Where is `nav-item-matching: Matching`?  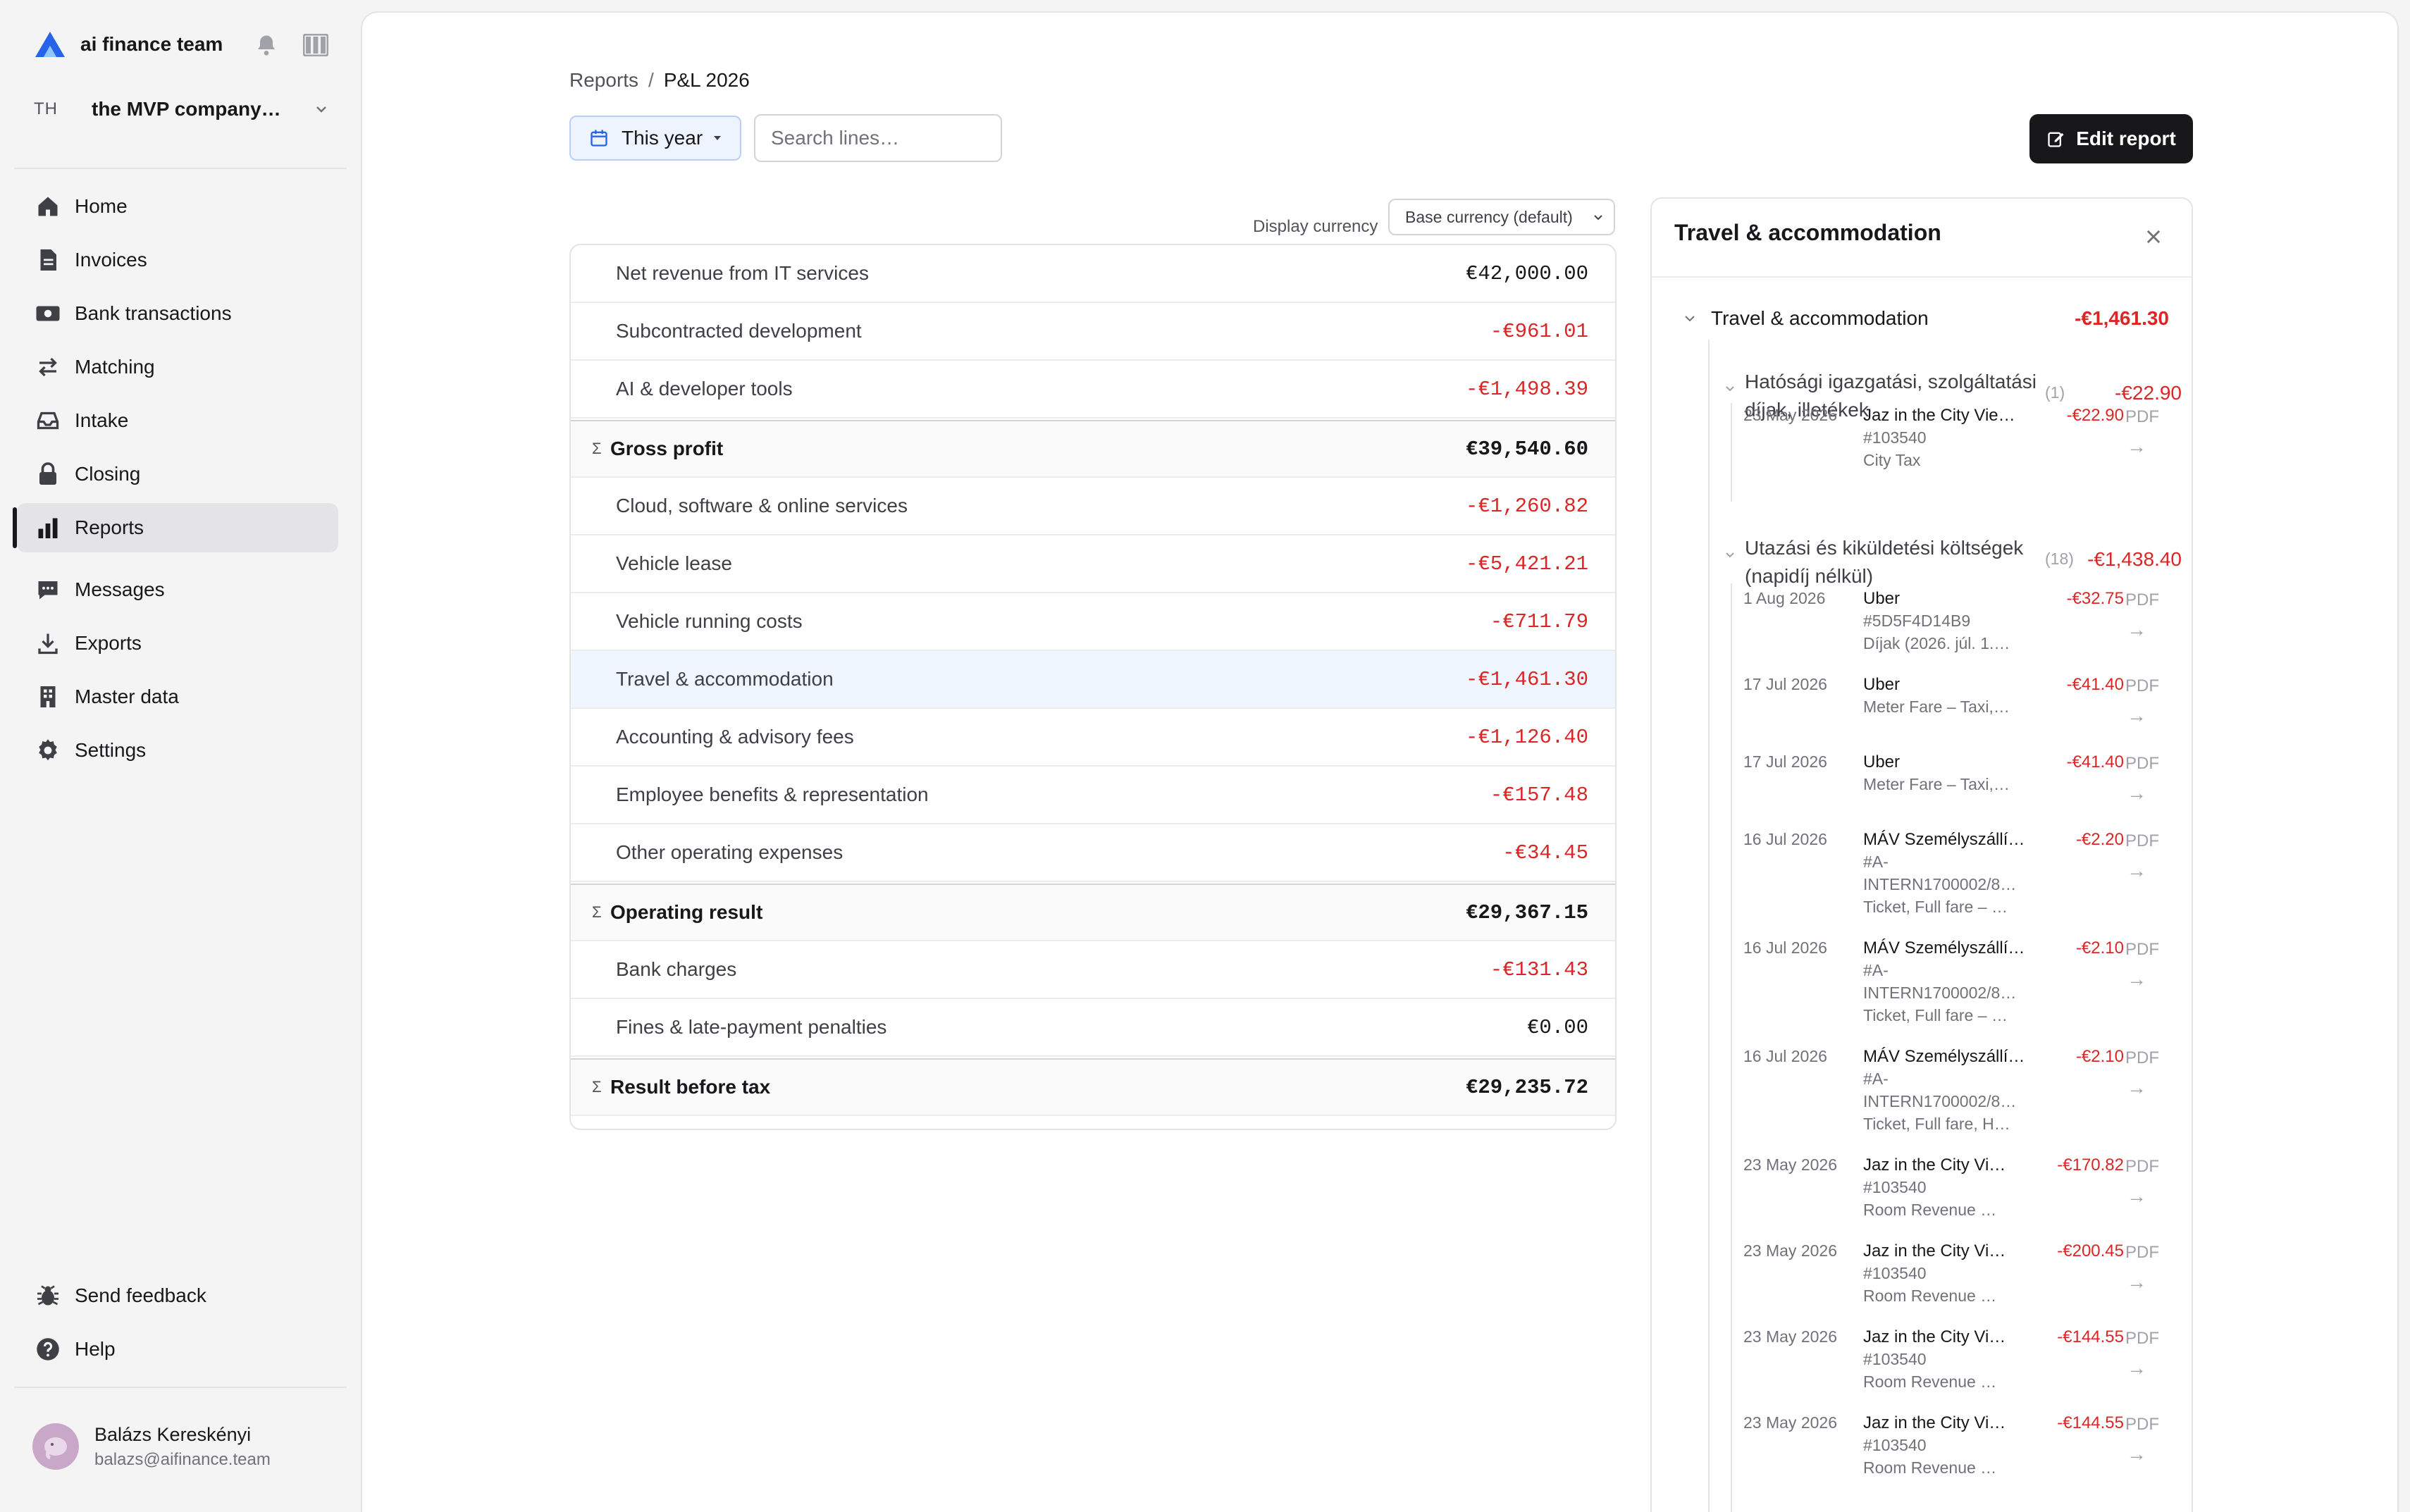
nav-item-matching: Matching is located at coordinates (178, 367).